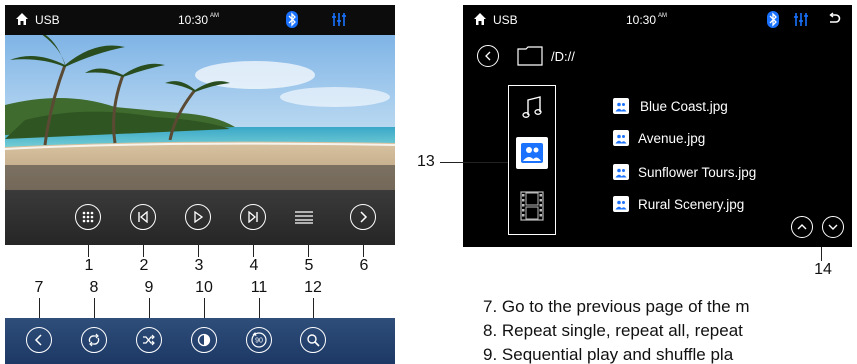  I want to click on video-filter, so click(532, 206).